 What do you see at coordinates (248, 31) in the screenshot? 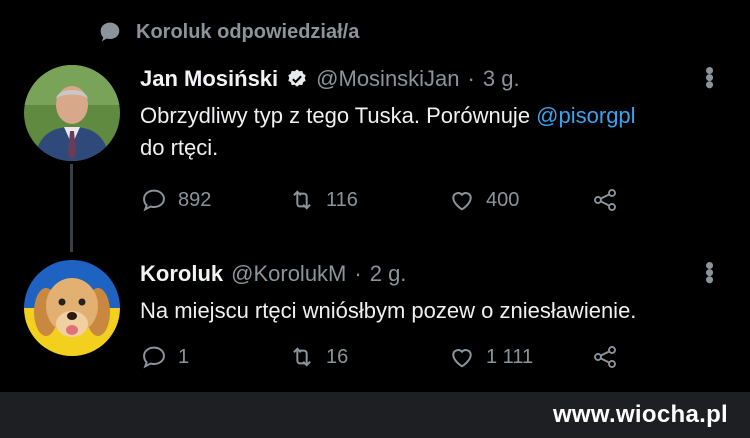
I see `reply-context-text: Koroluk odpowiedział/a` at bounding box center [248, 31].